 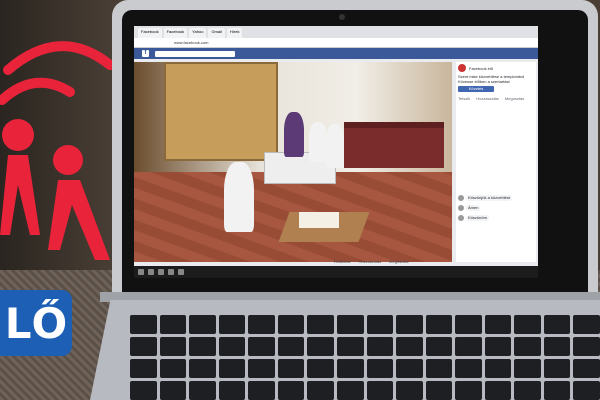 What do you see at coordinates (487, 98) in the screenshot?
I see `comment-action: Hozzászólás` at bounding box center [487, 98].